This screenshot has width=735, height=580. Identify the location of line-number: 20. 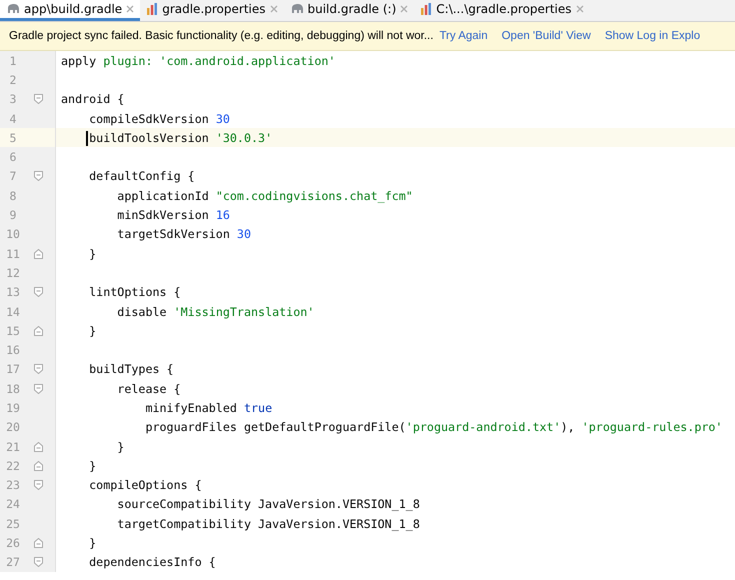
(13, 427).